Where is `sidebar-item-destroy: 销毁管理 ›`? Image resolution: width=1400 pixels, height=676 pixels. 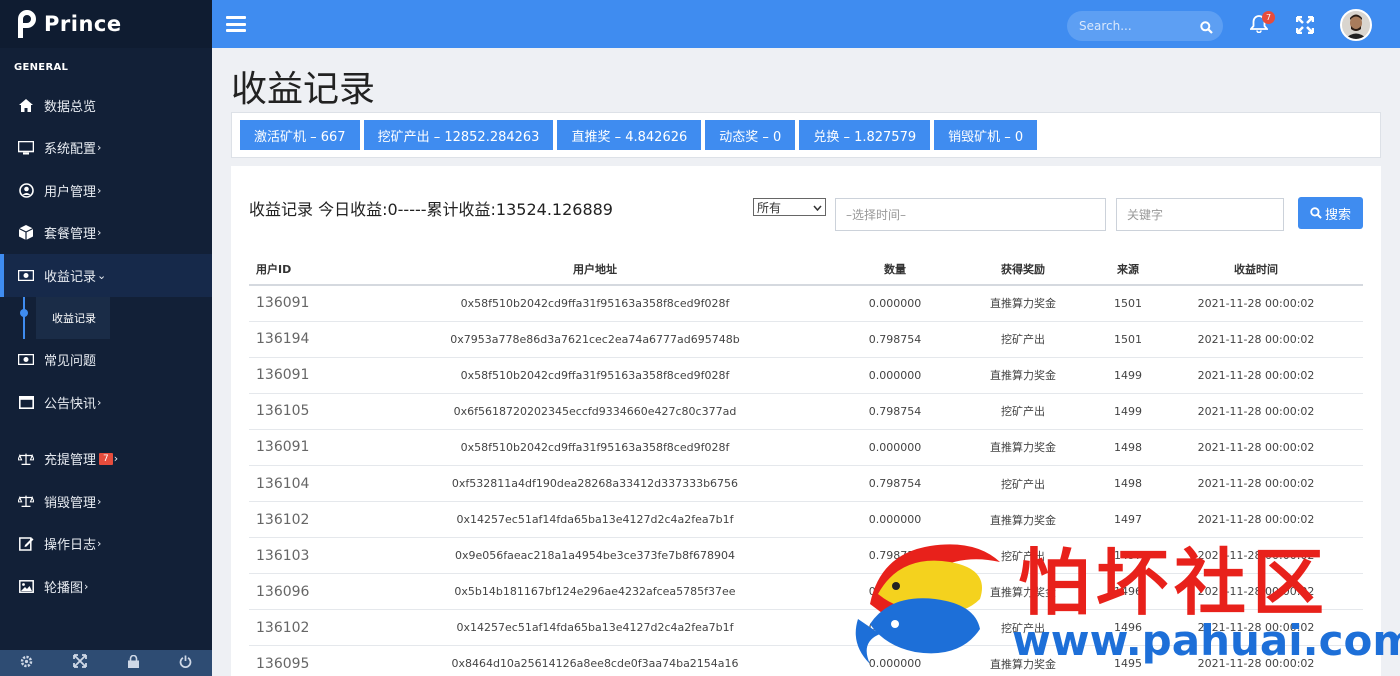
sidebar-item-destroy: 销毁管理 › is located at coordinates (106, 501).